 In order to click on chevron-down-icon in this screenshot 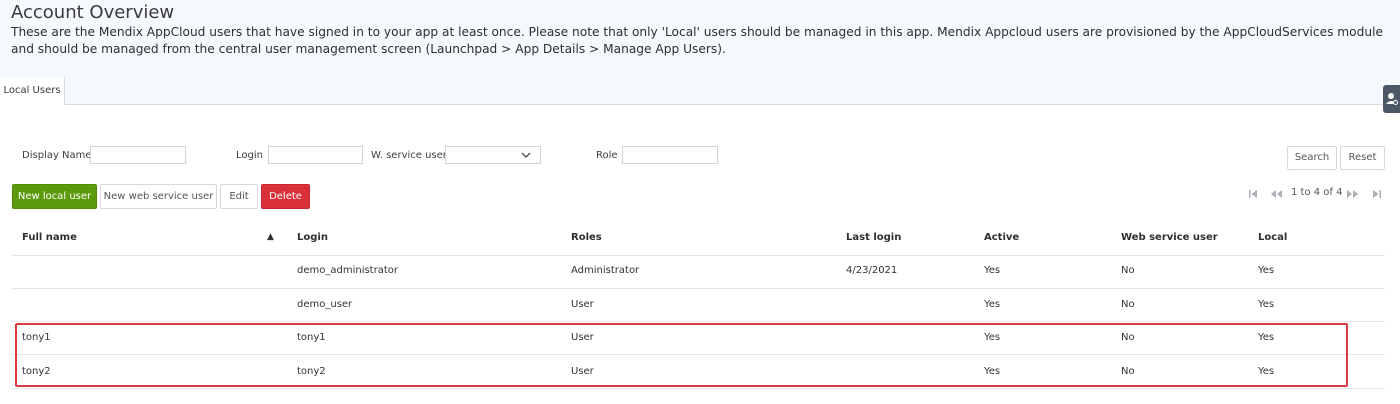, I will do `click(526, 155)`.